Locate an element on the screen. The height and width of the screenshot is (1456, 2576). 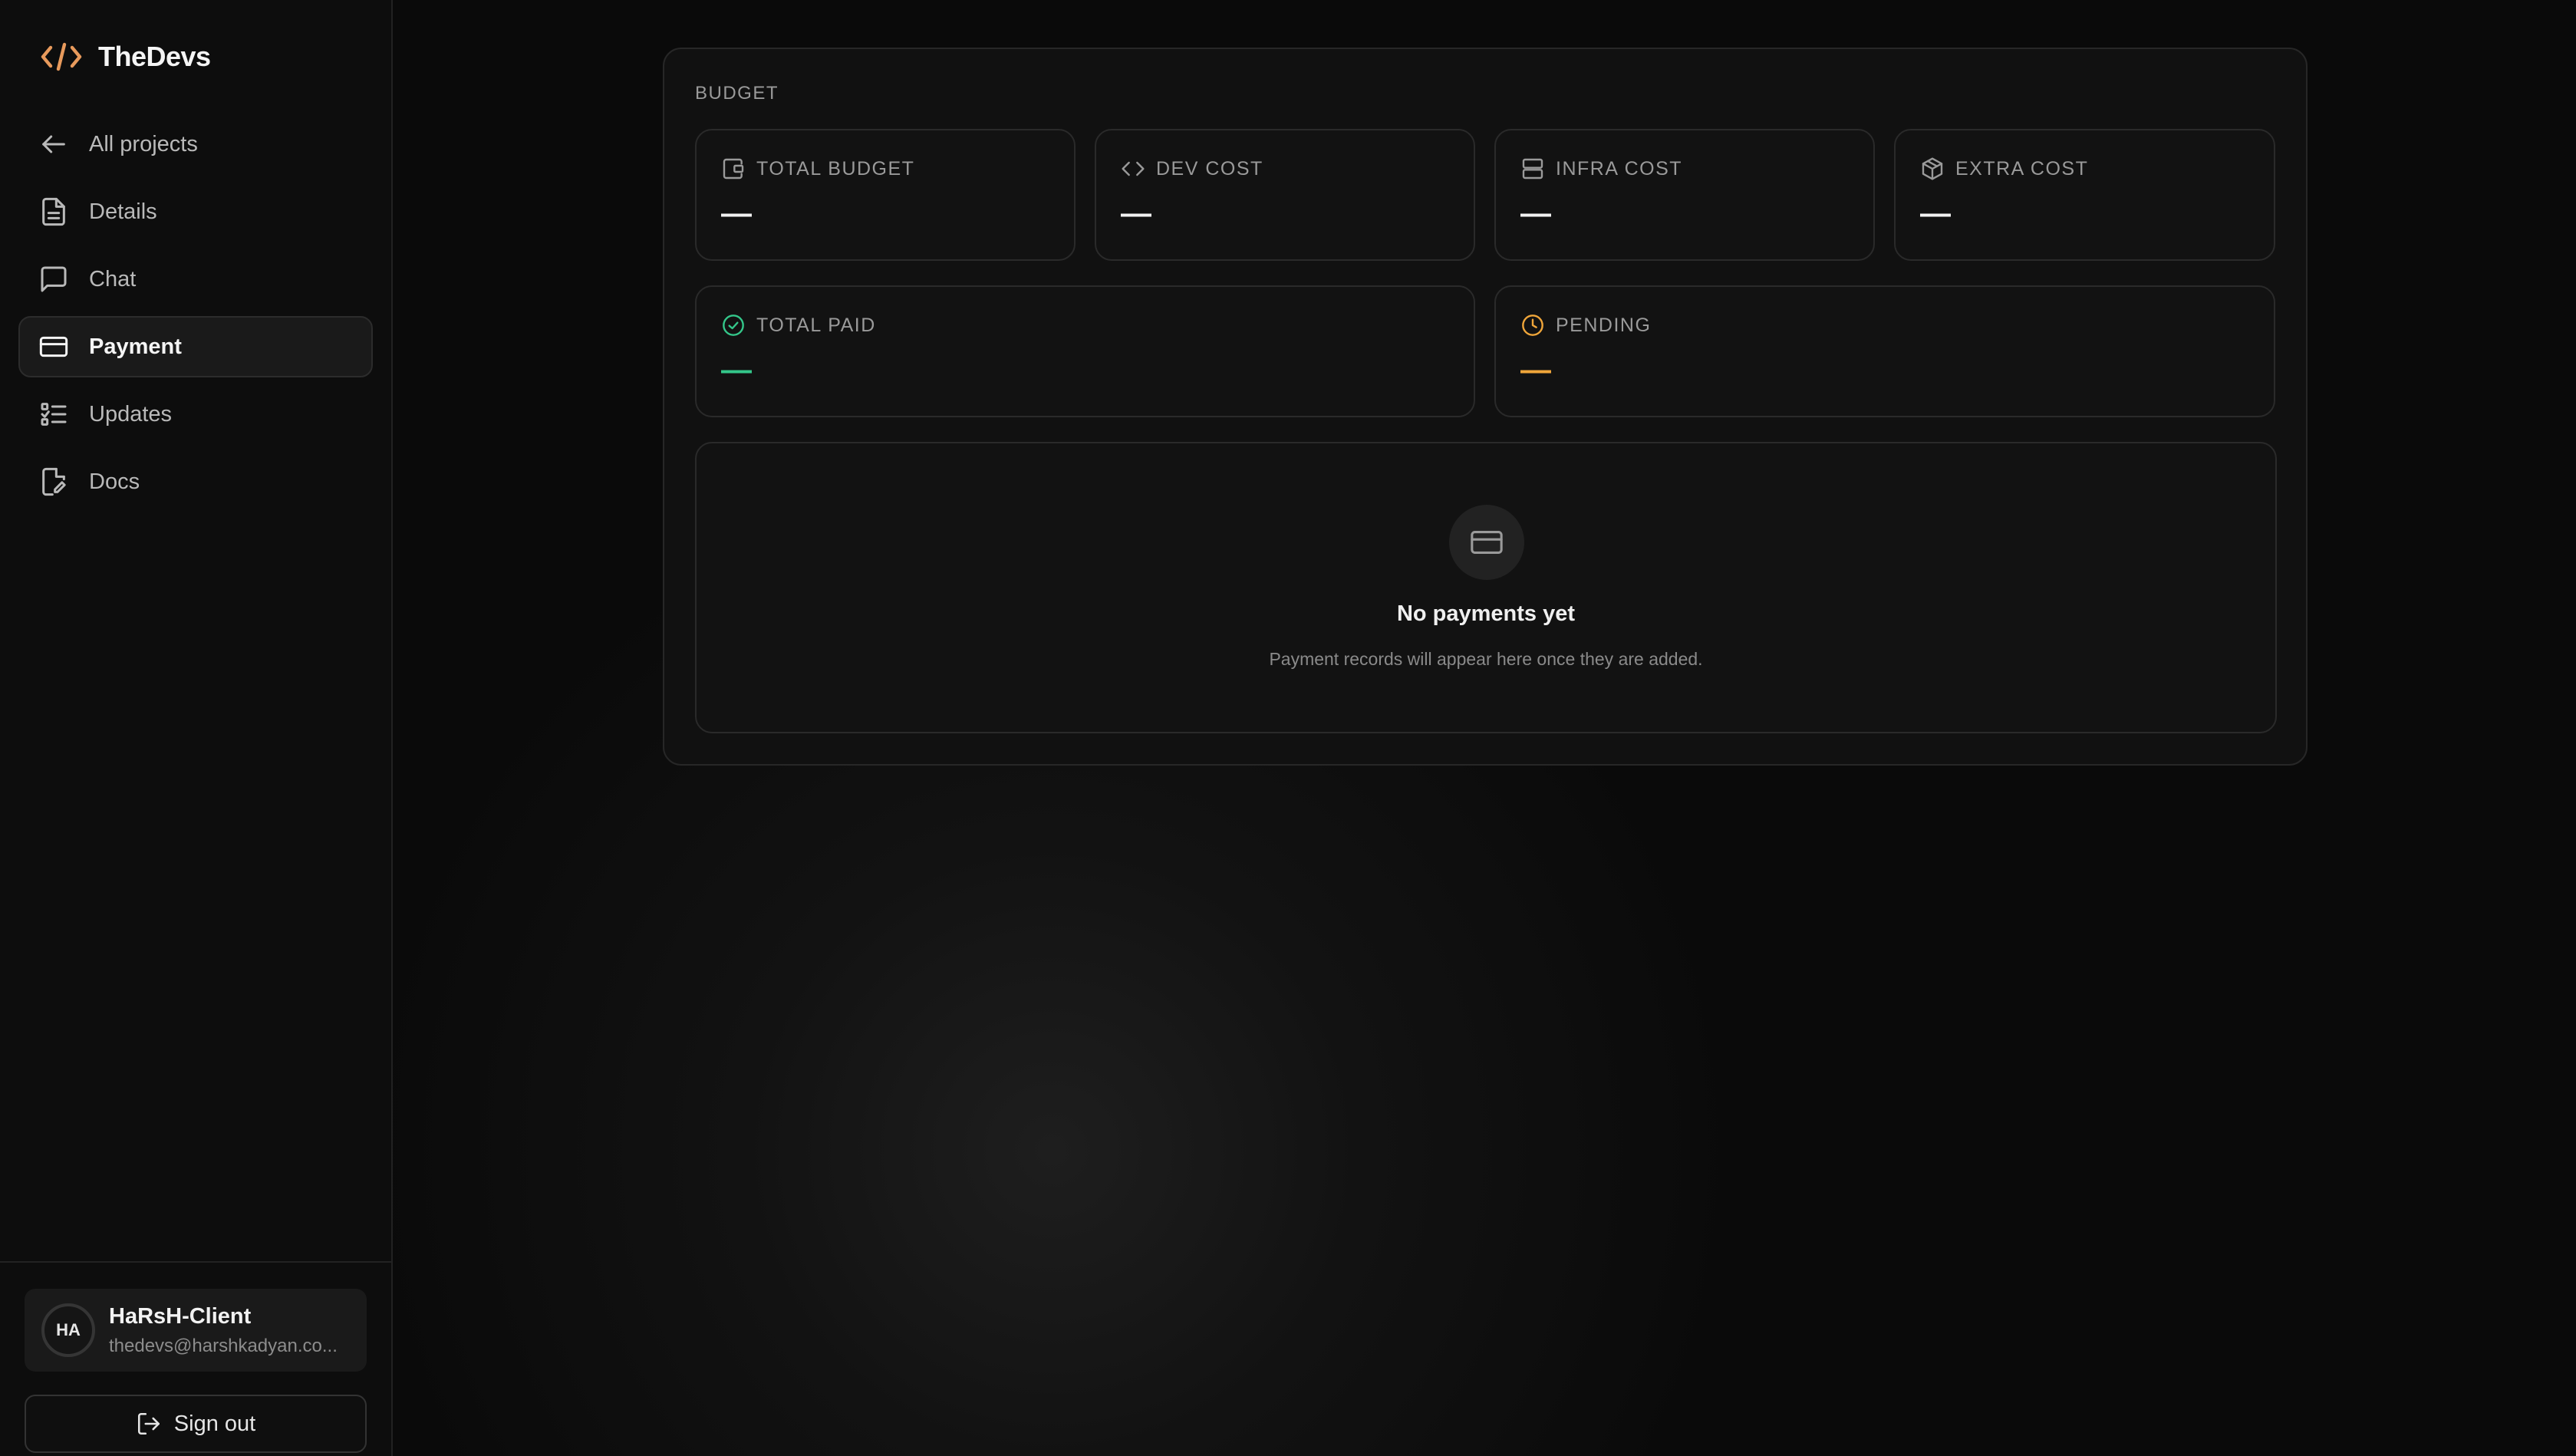
sidebar-item-label: All projects is located at coordinates (143, 143).